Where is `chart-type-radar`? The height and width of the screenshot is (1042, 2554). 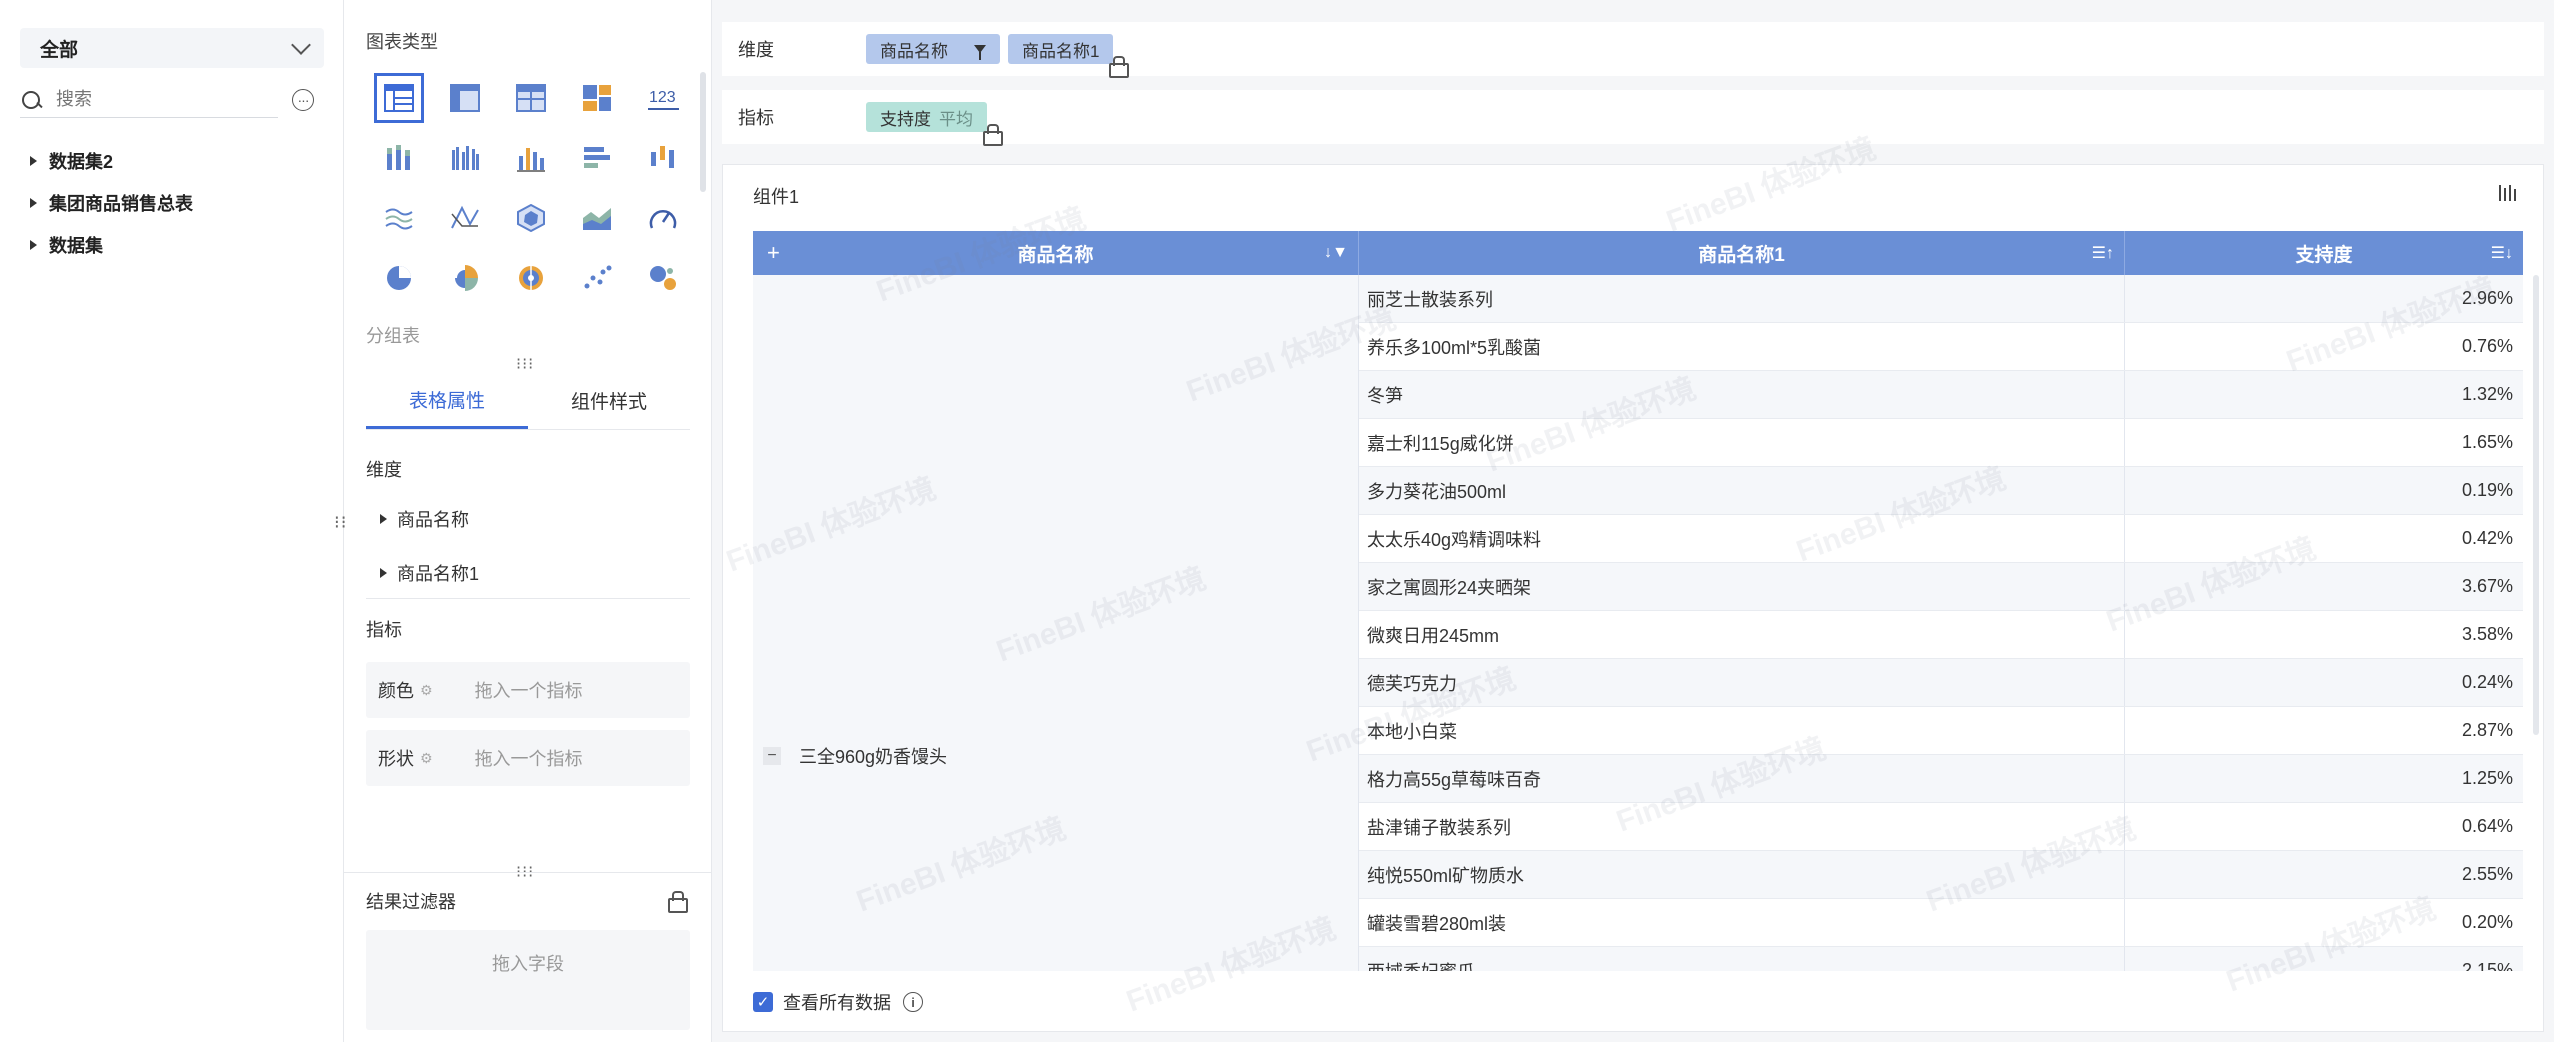
chart-type-radar is located at coordinates (531, 218).